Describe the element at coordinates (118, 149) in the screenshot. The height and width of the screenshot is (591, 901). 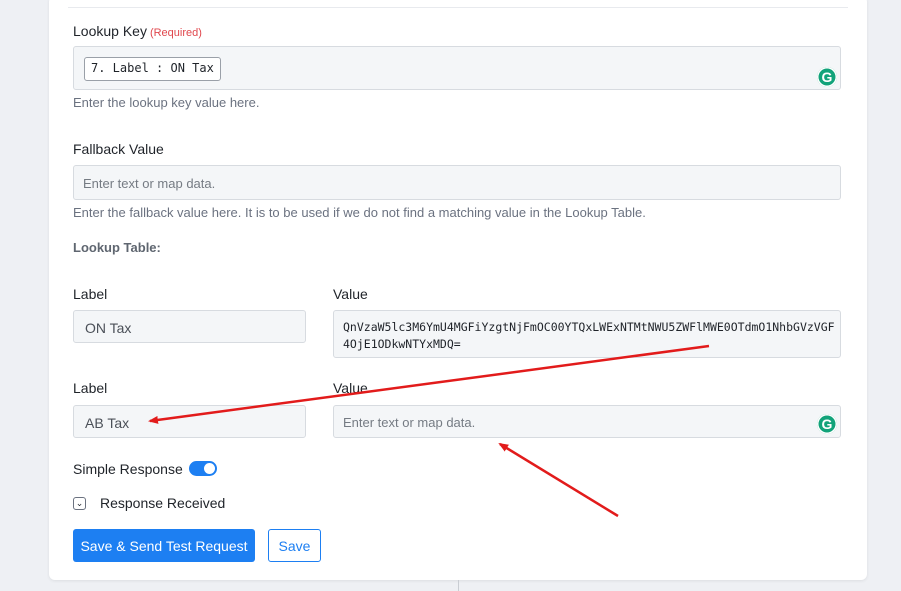
I see `fallback-value-label: Fallback Value` at that location.